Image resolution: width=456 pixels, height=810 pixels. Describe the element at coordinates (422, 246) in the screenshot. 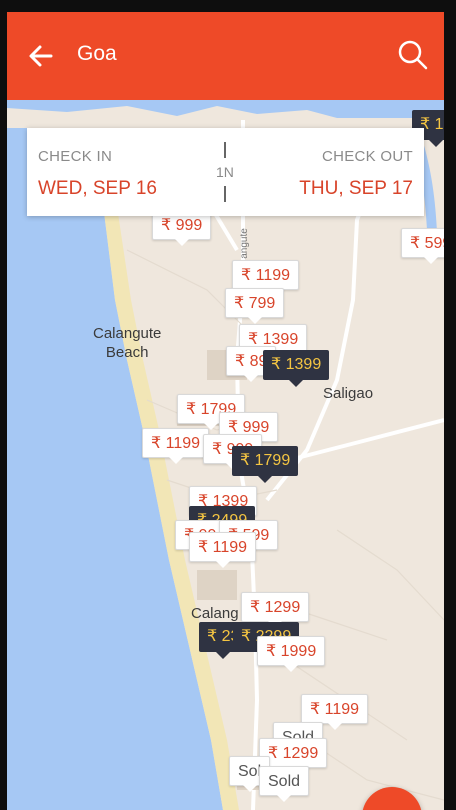

I see `price-pin: ₹ 599` at that location.